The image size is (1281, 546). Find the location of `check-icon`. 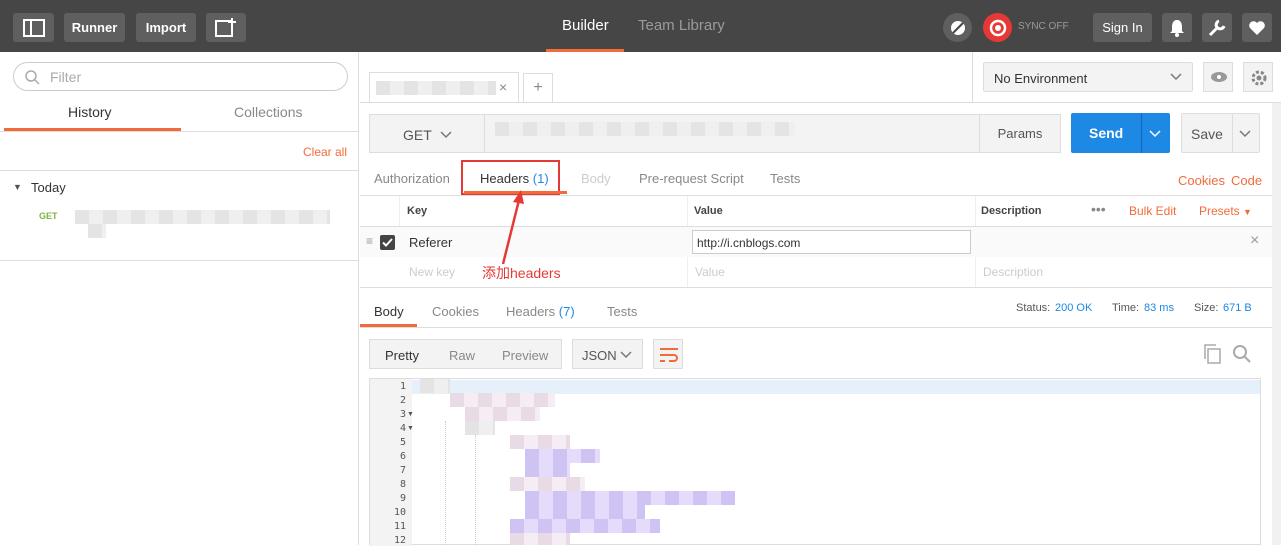

check-icon is located at coordinates (387, 242).